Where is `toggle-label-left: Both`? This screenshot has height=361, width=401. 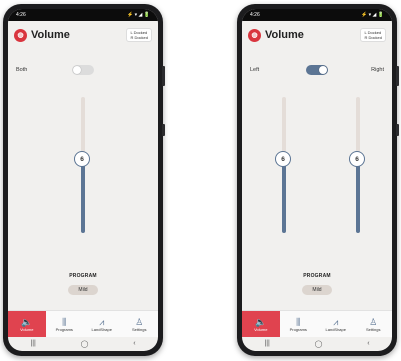
toggle-label-left: Both is located at coordinates (22, 70).